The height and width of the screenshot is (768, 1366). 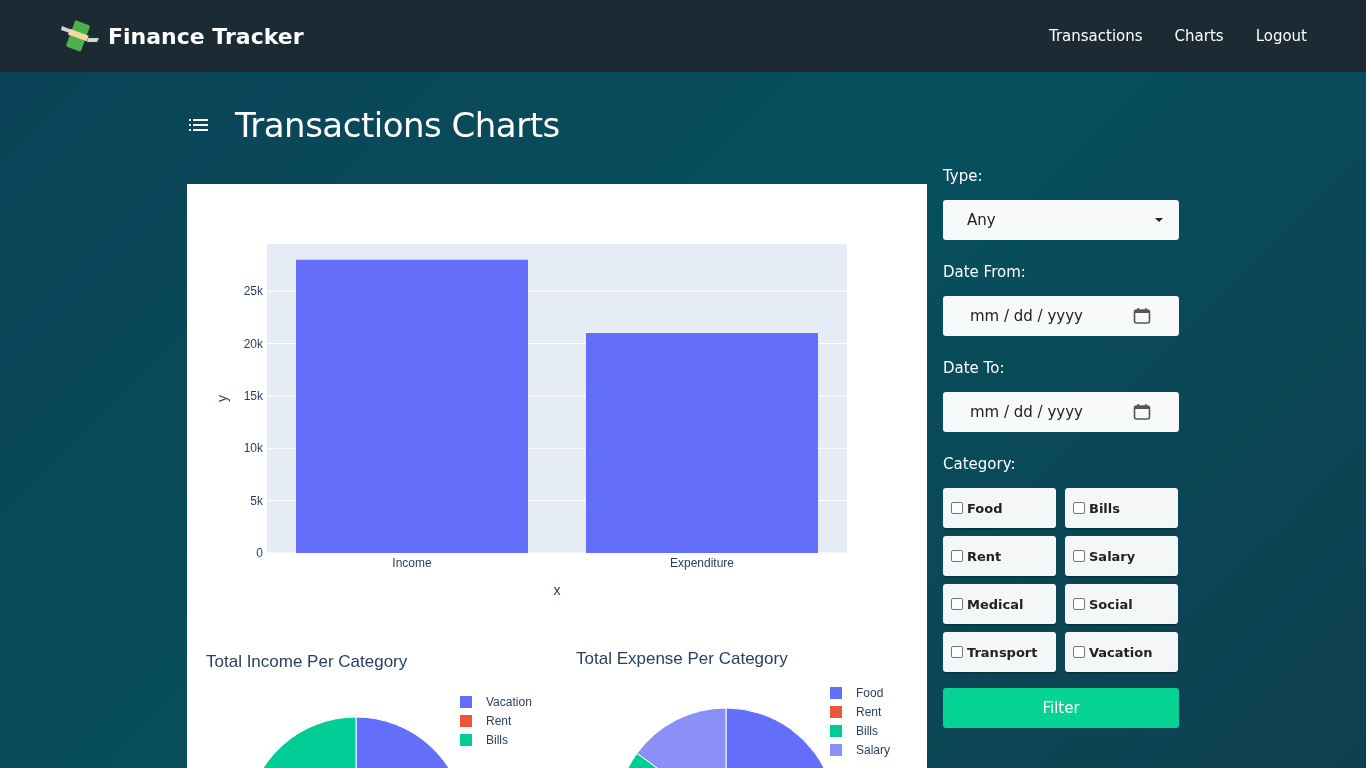 I want to click on category-toggle: Rent, so click(x=999, y=556).